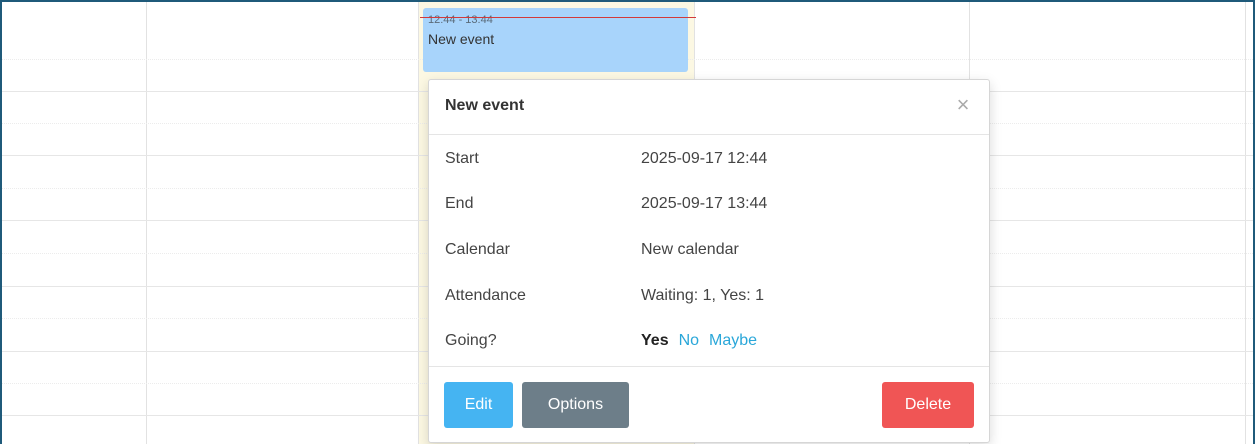 This screenshot has height=444, width=1255. I want to click on going-label: Going?, so click(471, 340).